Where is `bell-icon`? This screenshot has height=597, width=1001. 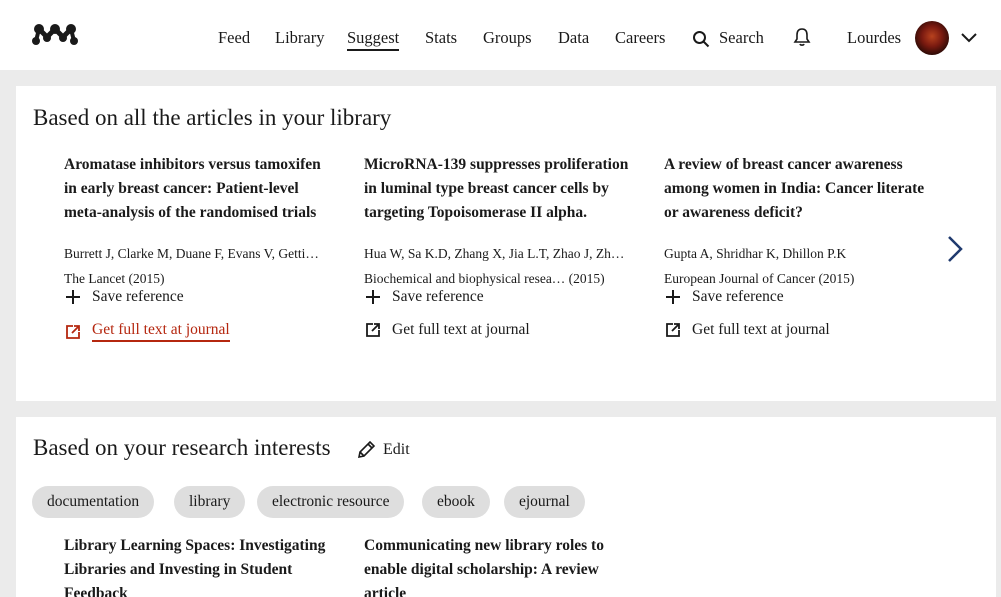
bell-icon is located at coordinates (802, 37).